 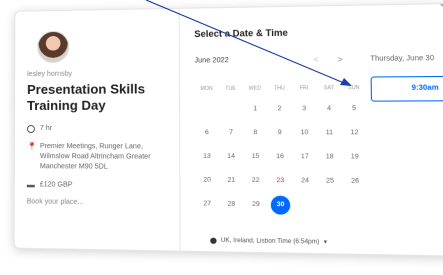 I want to click on calendar-day: 15, so click(x=255, y=156).